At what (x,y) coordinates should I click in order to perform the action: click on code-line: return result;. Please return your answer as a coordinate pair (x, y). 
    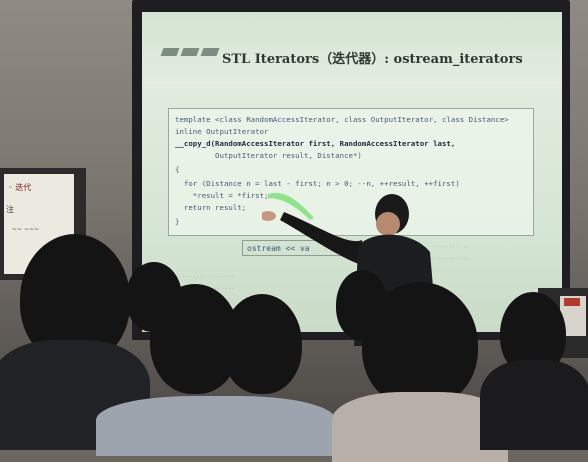
    Looking at the image, I should click on (211, 207).